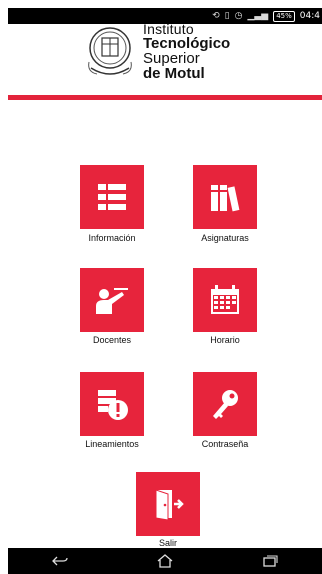  What do you see at coordinates (258, 16) in the screenshot?
I see `signal-icon: ▁▃▅` at bounding box center [258, 16].